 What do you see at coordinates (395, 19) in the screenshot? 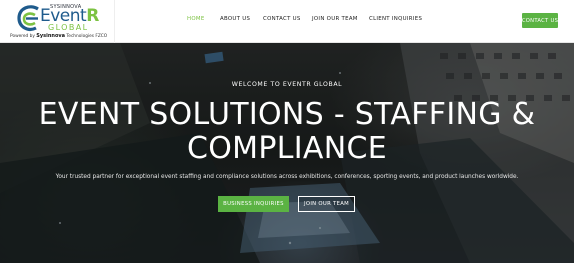
I see `nav-client-inquiries: CLIENT INQUIRIES` at bounding box center [395, 19].